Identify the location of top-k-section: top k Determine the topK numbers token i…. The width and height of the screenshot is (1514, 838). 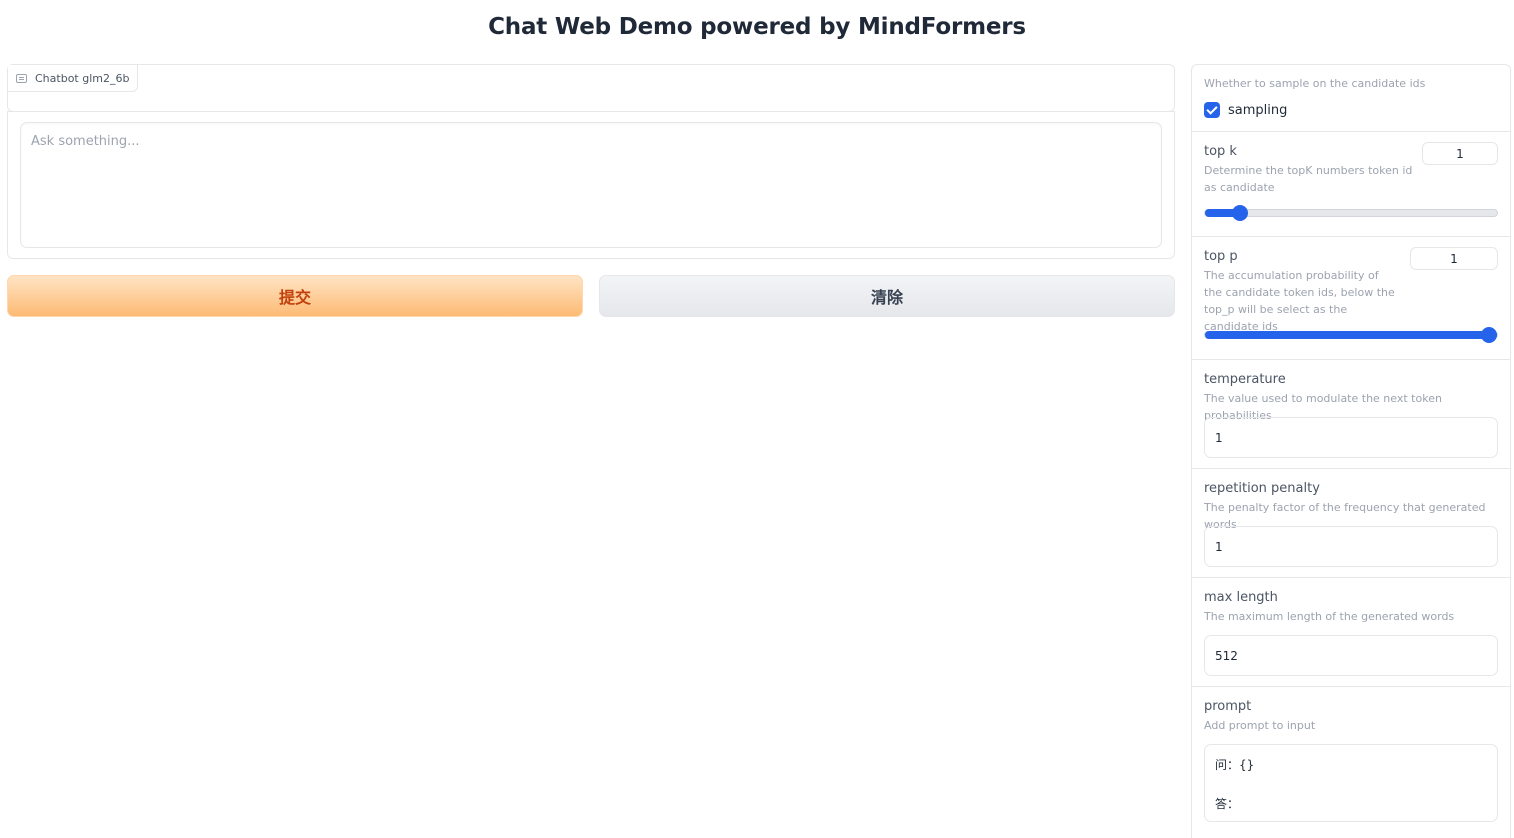
(1351, 184).